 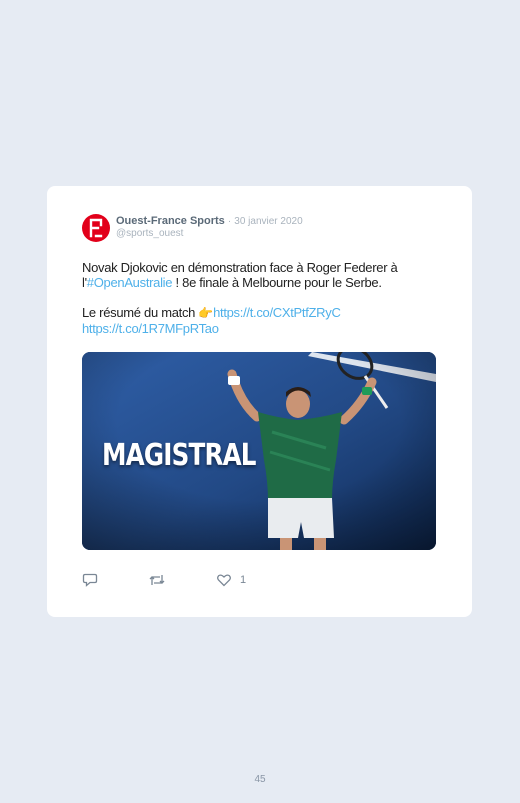 I want to click on ouest-france-logo, so click(x=96, y=228).